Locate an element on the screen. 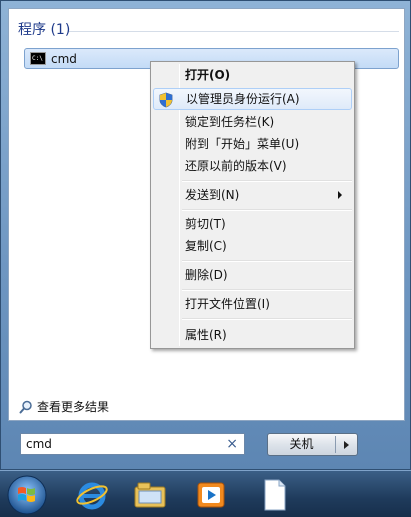 The image size is (411, 517). shutdown-divider is located at coordinates (335, 444).